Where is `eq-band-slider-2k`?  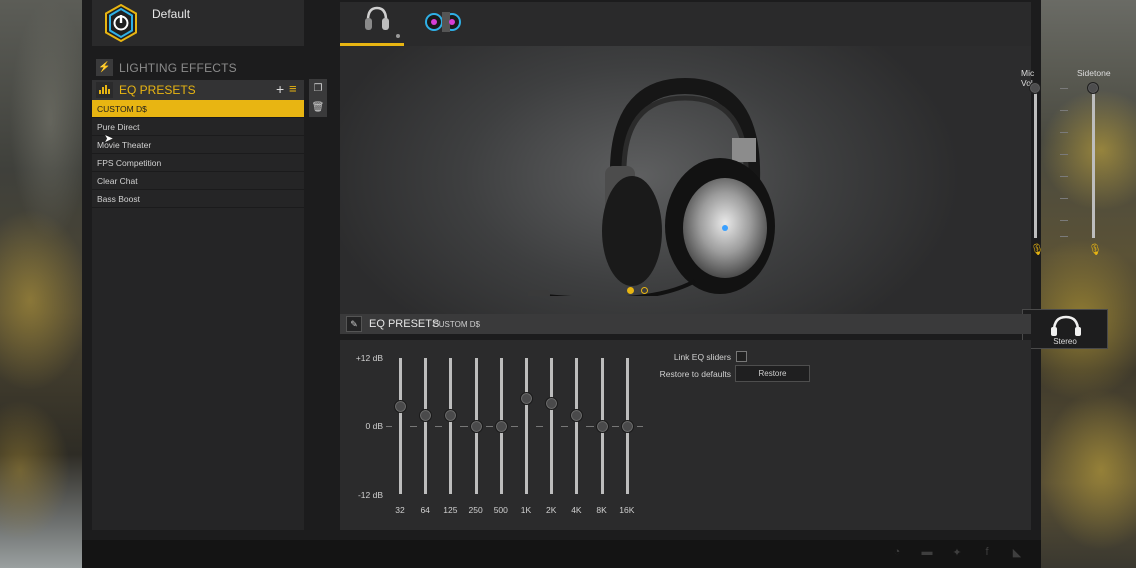 eq-band-slider-2k is located at coordinates (552, 426).